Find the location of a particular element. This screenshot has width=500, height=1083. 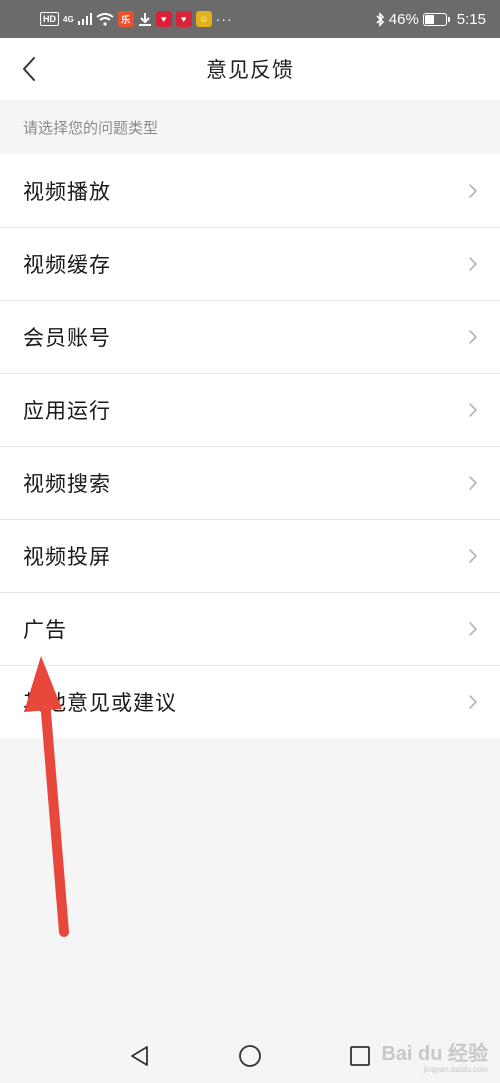

list-item: 视频播放 is located at coordinates (250, 190).